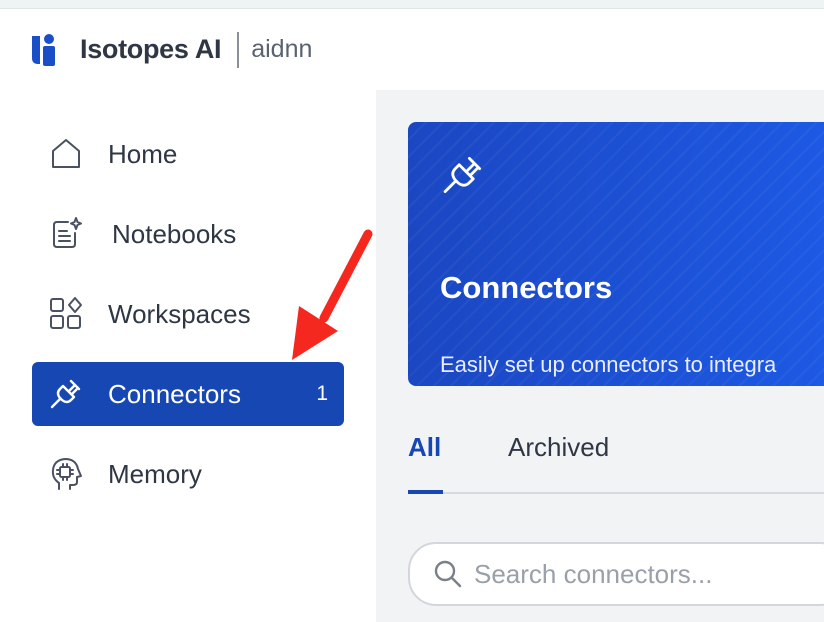  What do you see at coordinates (526, 287) in the screenshot?
I see `hero-title: Connectors` at bounding box center [526, 287].